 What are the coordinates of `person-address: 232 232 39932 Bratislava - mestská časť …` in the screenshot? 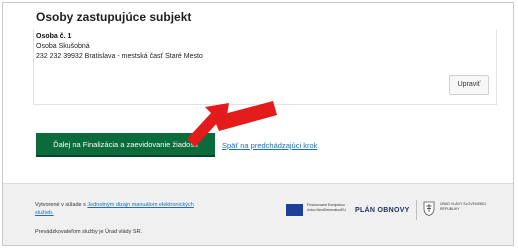 It's located at (119, 56).